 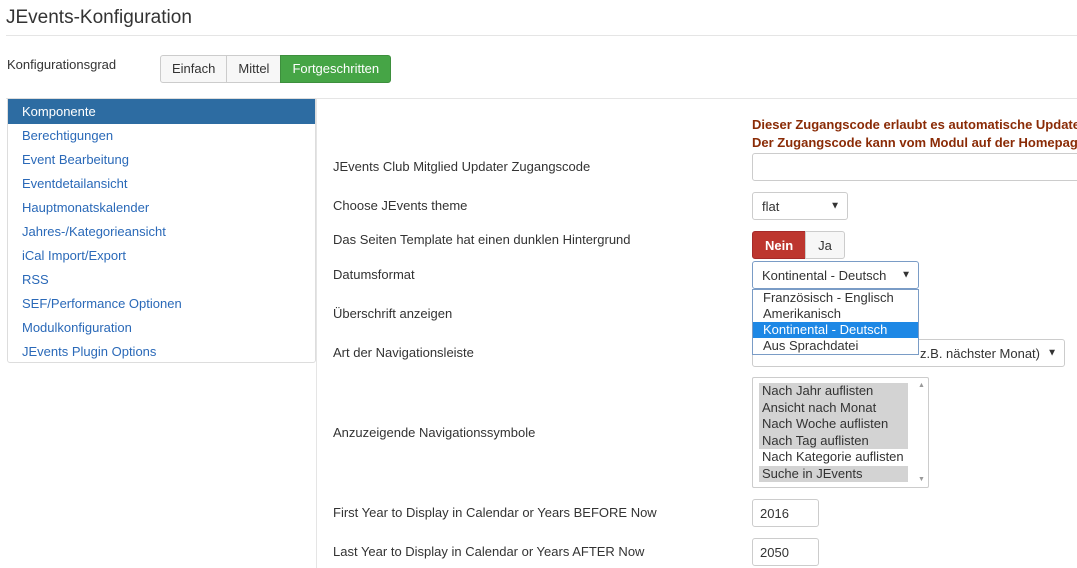 I want to click on date-format-label: Datumsformat, so click(x=374, y=274).